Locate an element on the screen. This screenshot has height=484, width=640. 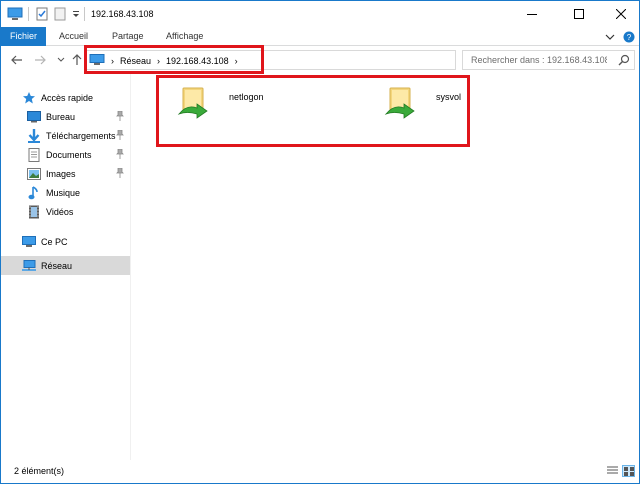
file-name: netlogon is located at coordinates (246, 97).